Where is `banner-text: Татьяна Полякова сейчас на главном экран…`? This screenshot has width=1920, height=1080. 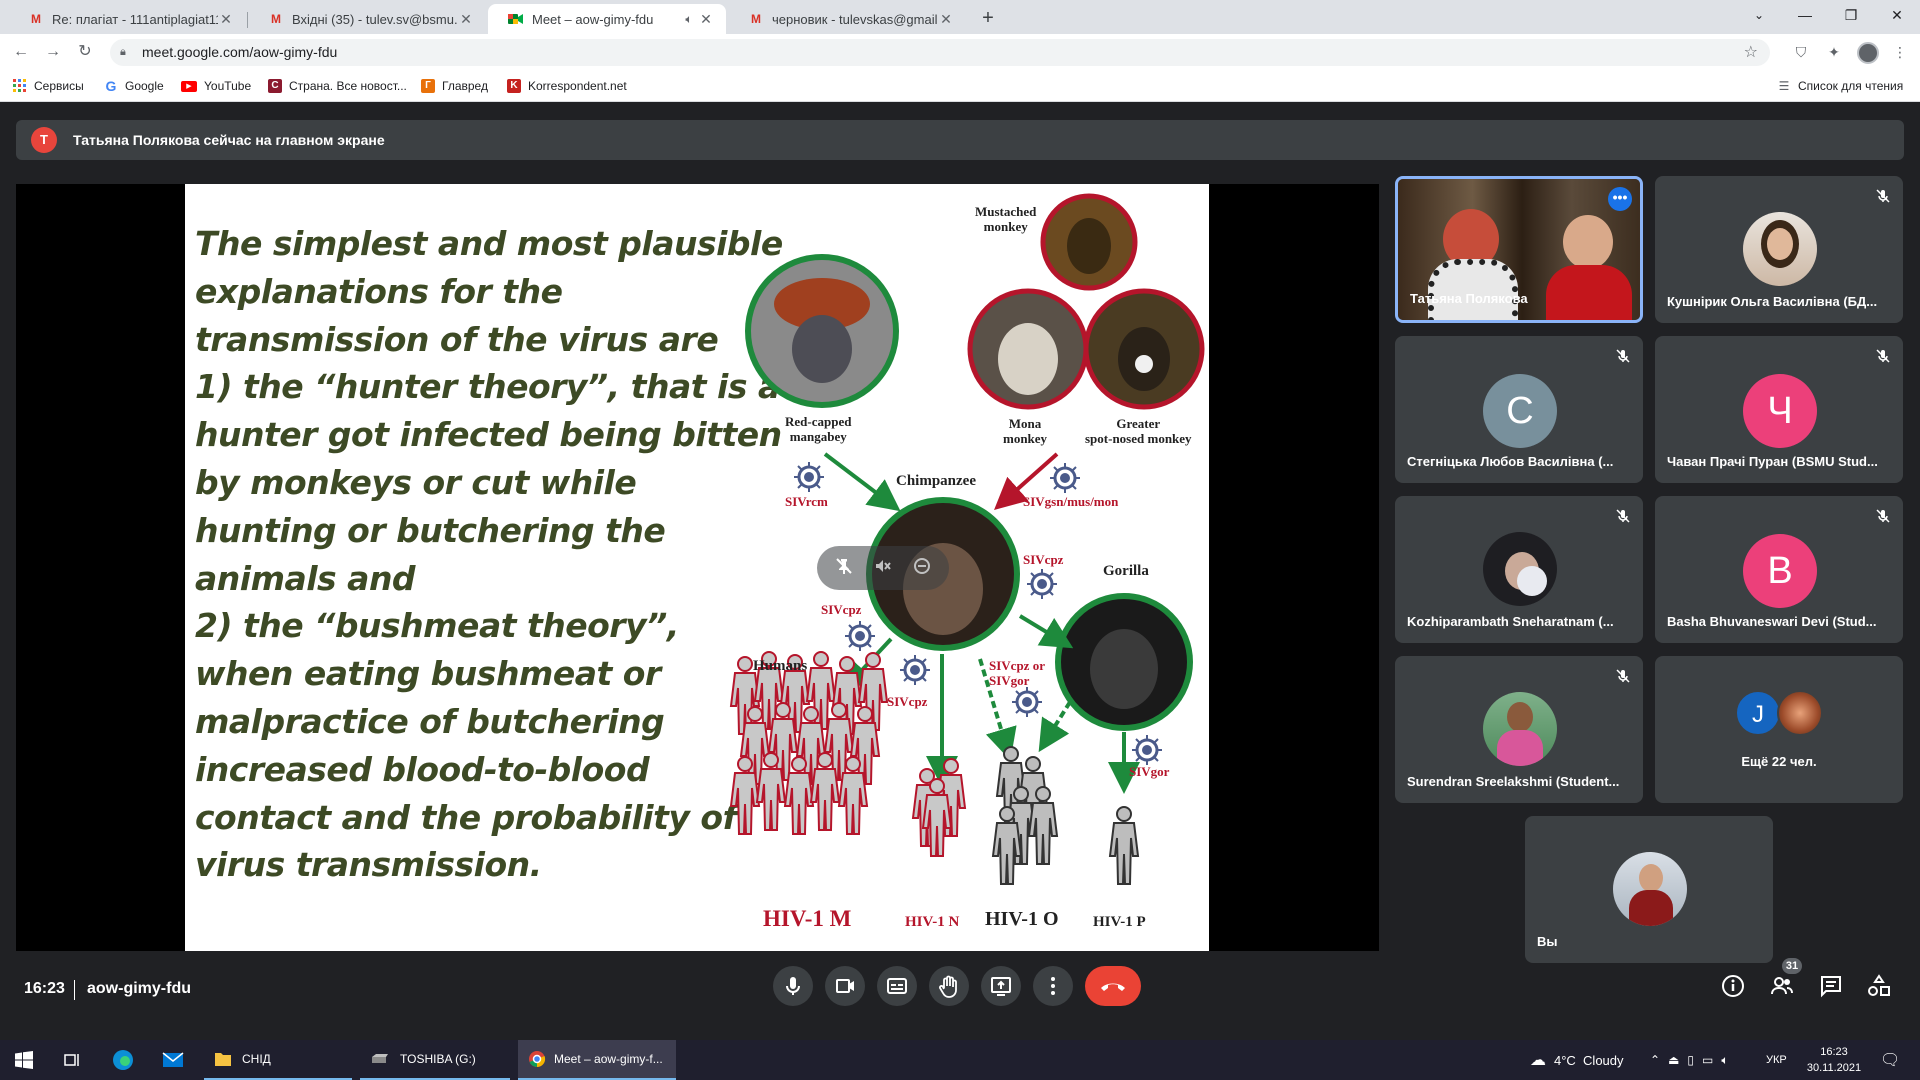 banner-text: Татьяна Полякова сейчас на главном экран… is located at coordinates (229, 140).